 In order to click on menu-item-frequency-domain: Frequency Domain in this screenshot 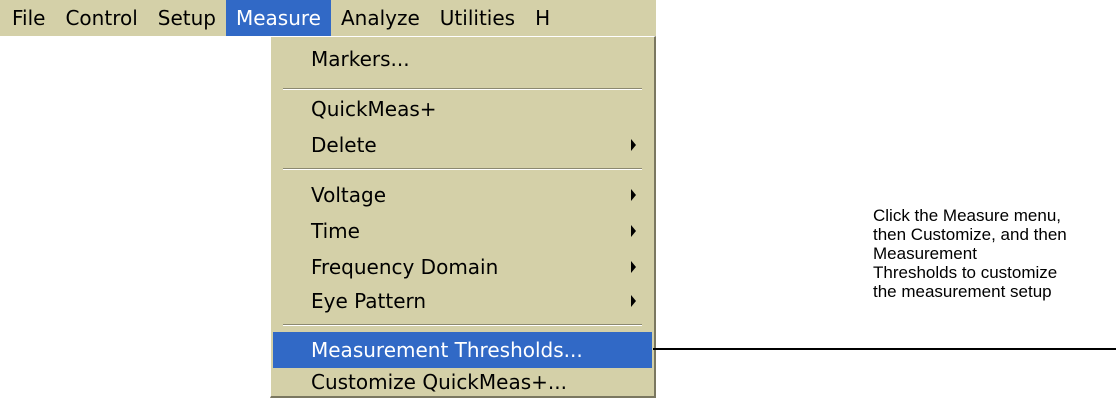, I will do `click(462, 267)`.